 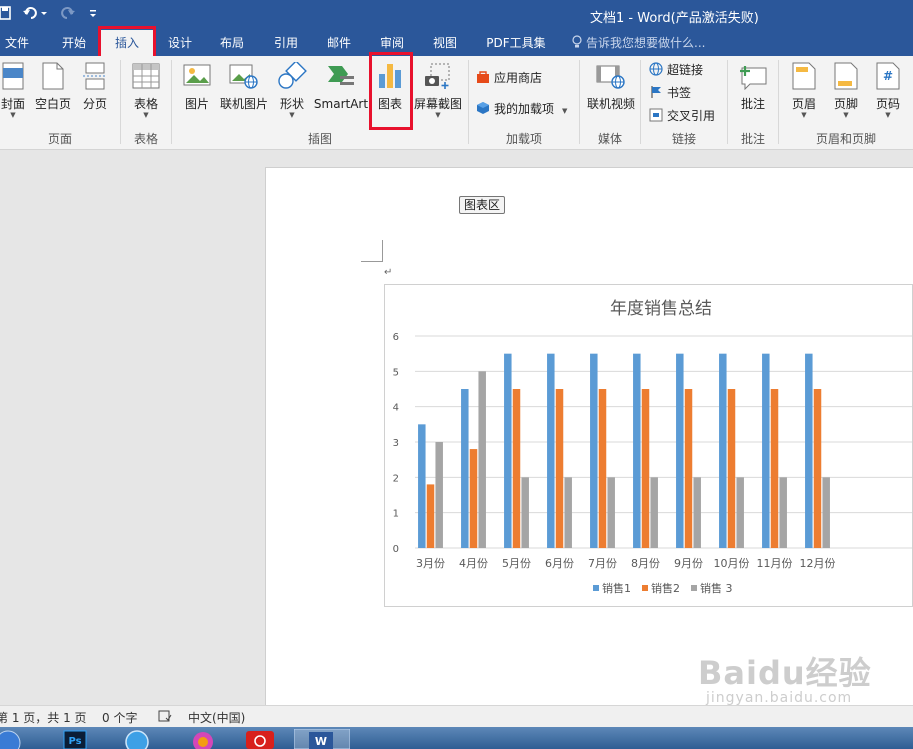 I want to click on page-count: 第 1 页，共 1 页, so click(x=43, y=717).